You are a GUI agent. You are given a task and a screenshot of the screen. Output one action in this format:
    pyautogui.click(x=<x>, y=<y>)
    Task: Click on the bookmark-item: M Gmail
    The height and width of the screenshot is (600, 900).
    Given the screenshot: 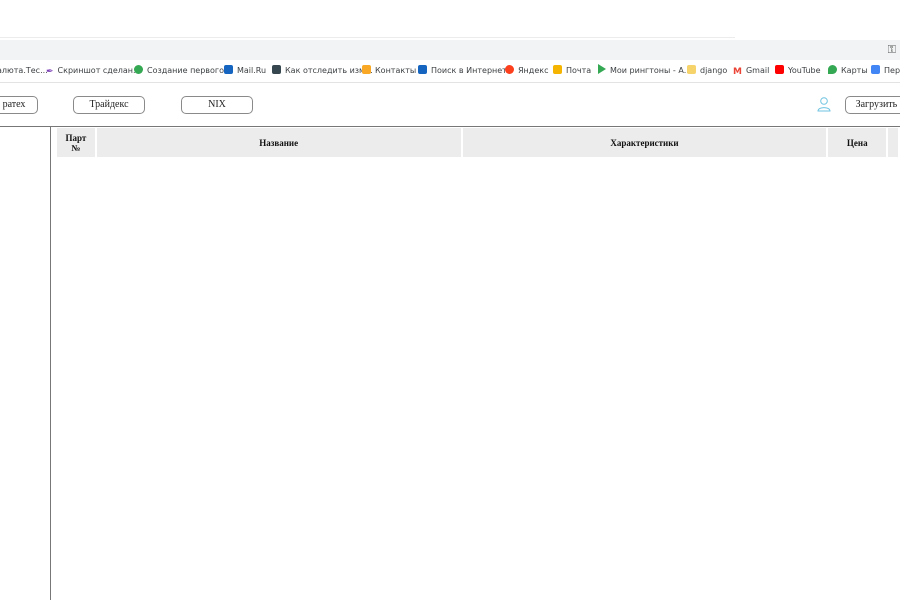 What is the action you would take?
    pyautogui.click(x=751, y=71)
    